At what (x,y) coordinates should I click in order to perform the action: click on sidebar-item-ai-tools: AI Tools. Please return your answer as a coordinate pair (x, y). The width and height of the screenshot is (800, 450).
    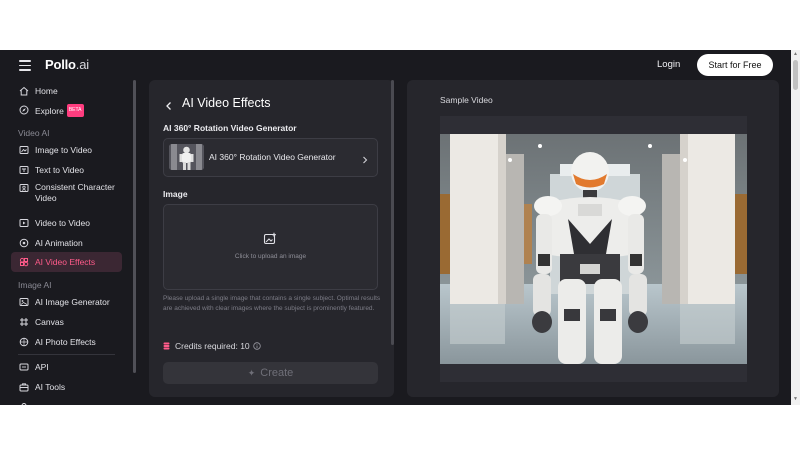
    Looking at the image, I should click on (66, 387).